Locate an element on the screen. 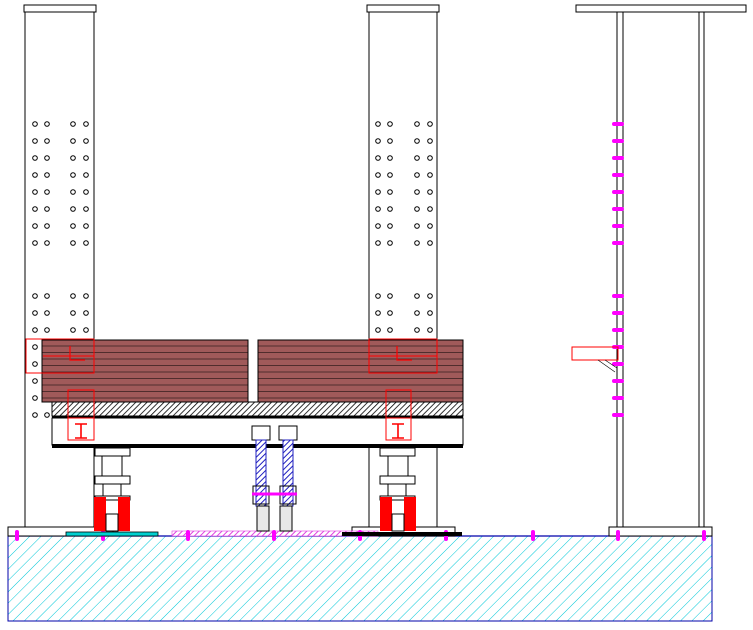  left-column is located at coordinates (60, 266).